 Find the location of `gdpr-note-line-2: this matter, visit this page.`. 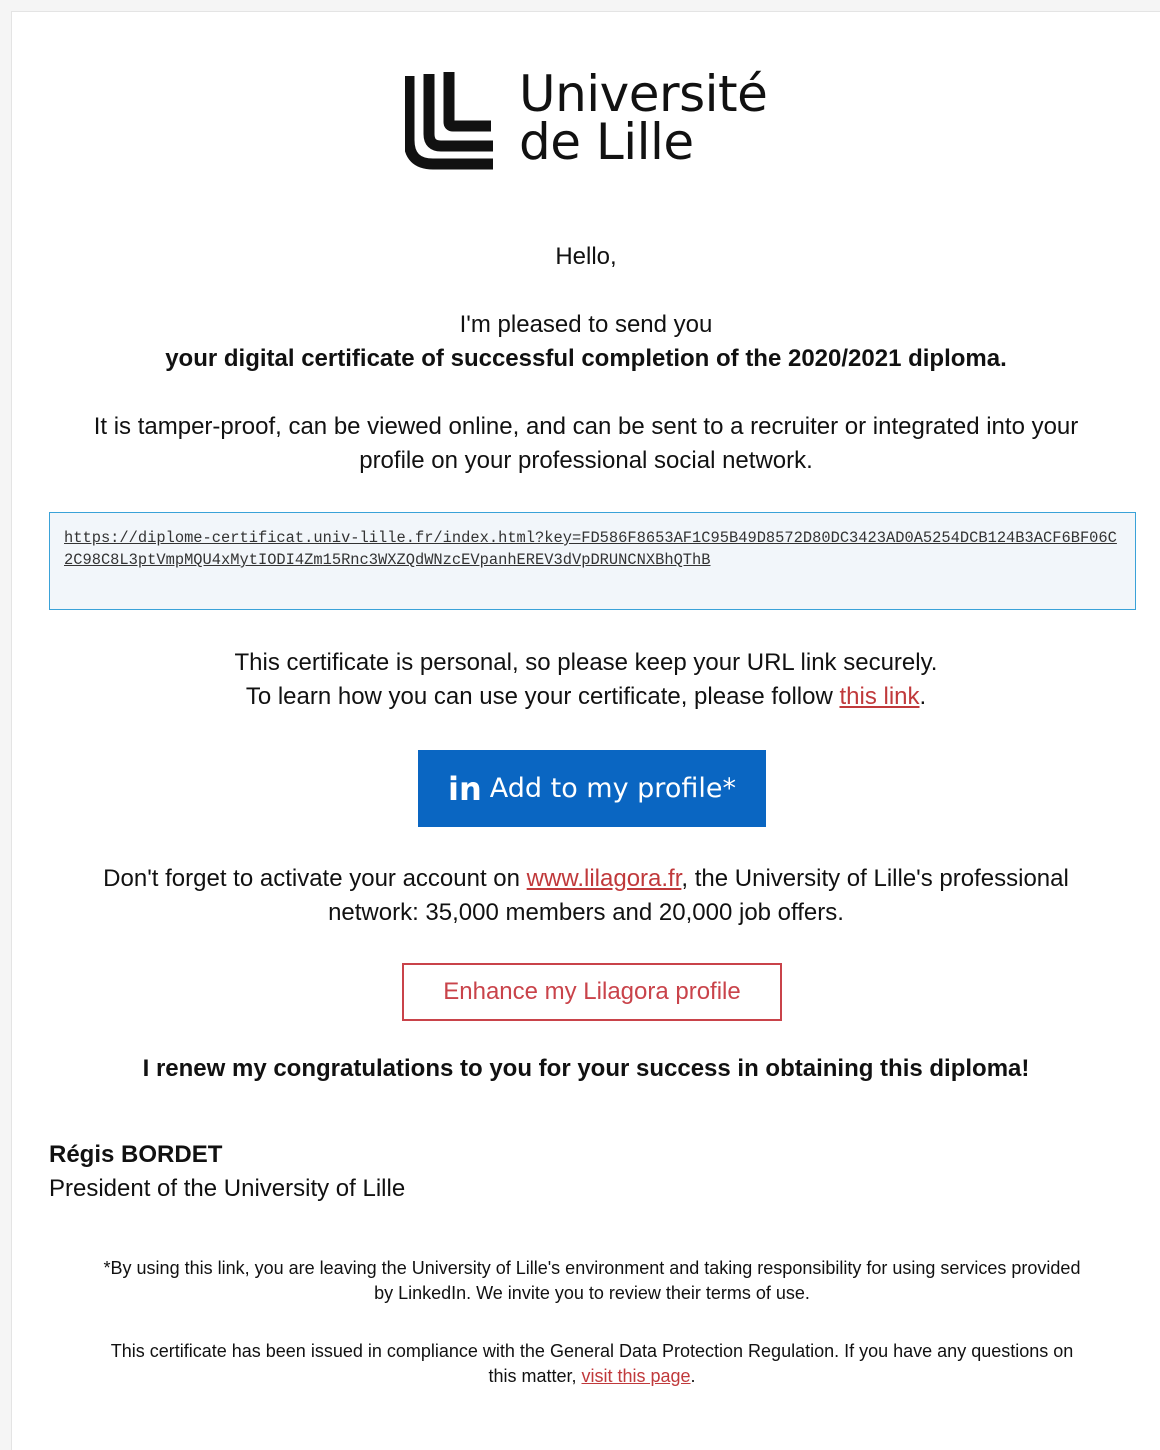

gdpr-note-line-2: this matter, visit this page. is located at coordinates (592, 1376).